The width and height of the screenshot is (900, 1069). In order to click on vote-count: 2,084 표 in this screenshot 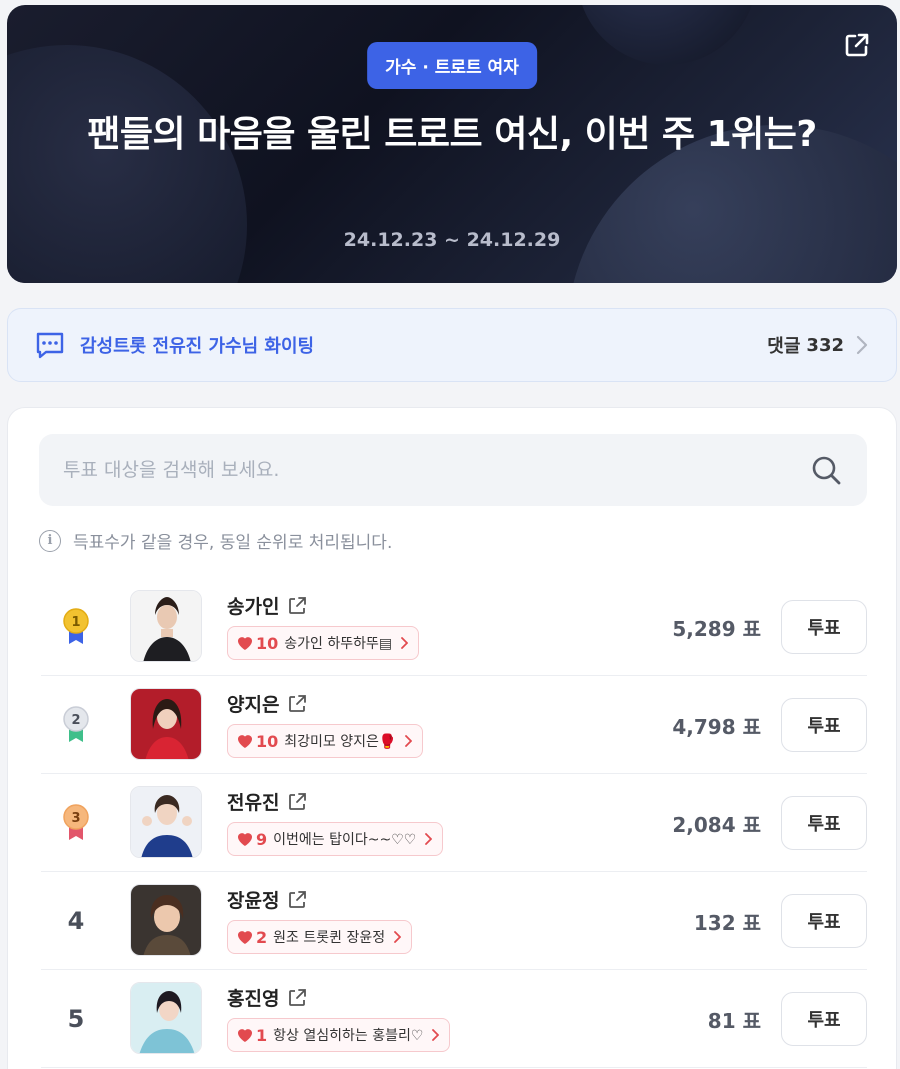, I will do `click(716, 824)`.